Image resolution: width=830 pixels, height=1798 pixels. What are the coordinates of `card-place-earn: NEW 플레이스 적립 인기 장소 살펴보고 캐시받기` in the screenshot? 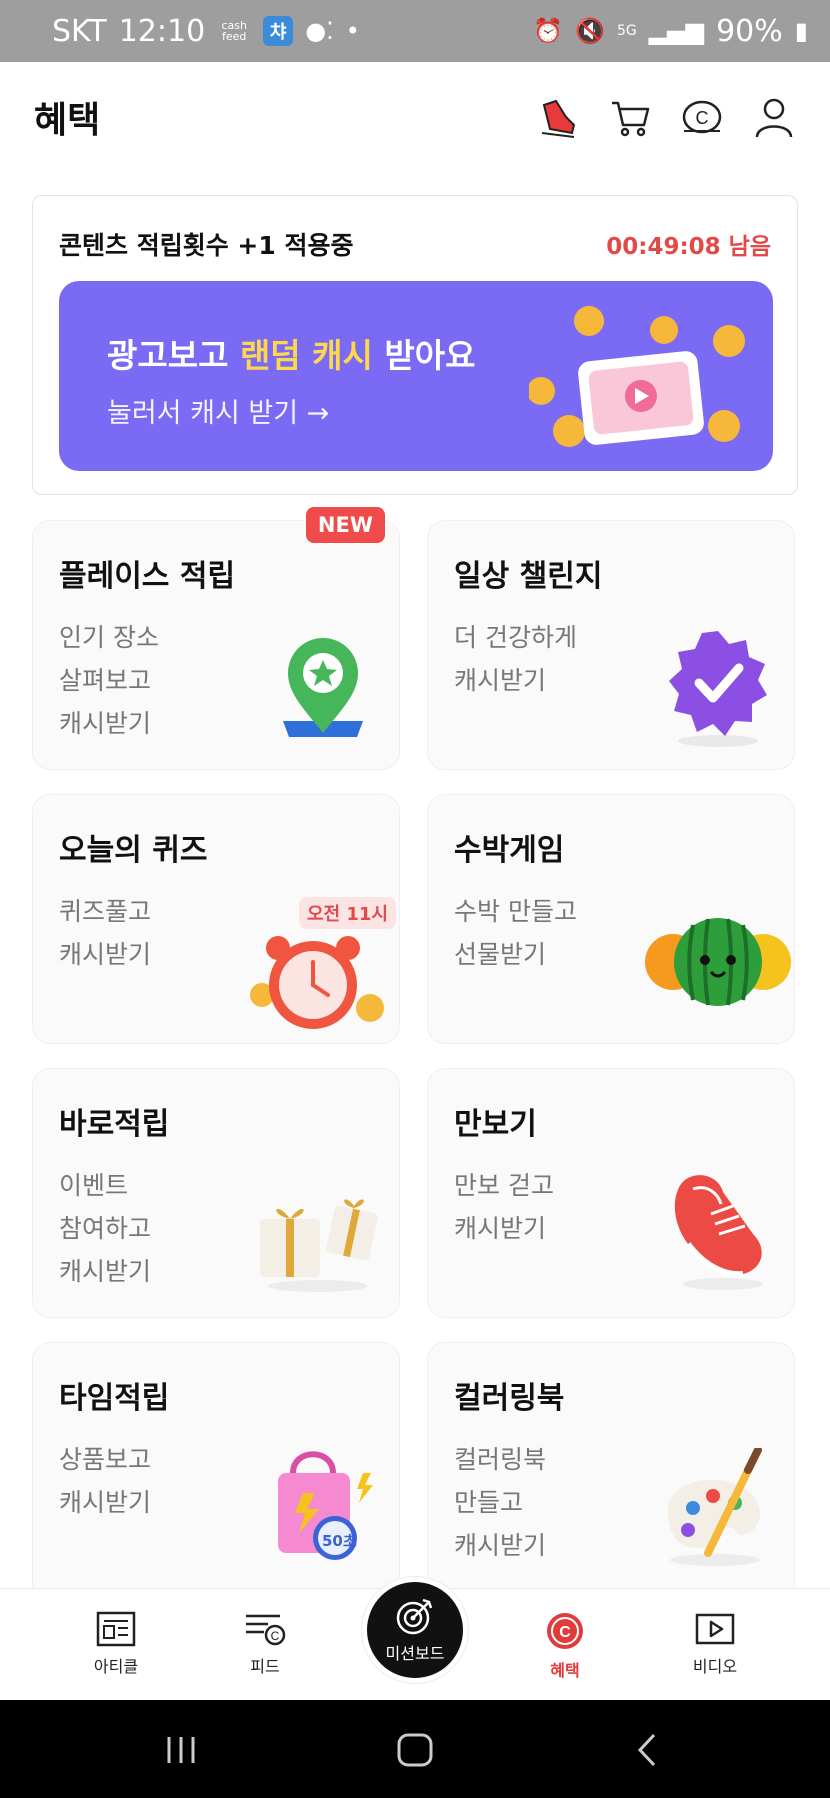 It's located at (216, 638).